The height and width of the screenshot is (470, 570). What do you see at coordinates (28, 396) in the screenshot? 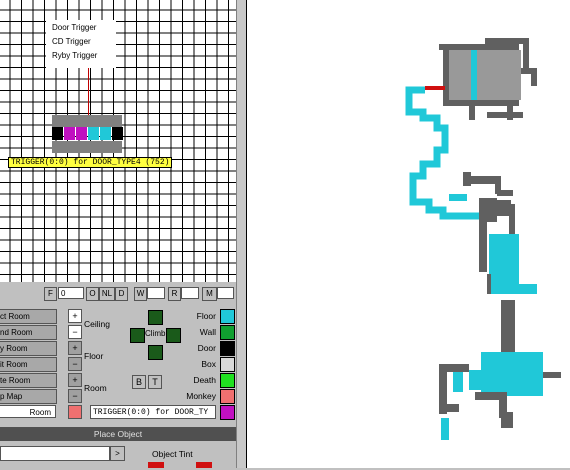
I see `room-button-map: p Map` at bounding box center [28, 396].